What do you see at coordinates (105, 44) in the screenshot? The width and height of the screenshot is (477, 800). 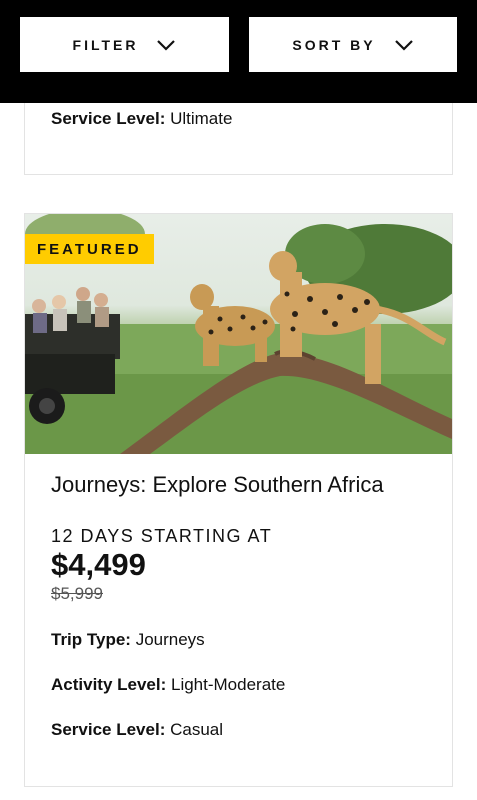 I see `filter-label: FILTER` at bounding box center [105, 44].